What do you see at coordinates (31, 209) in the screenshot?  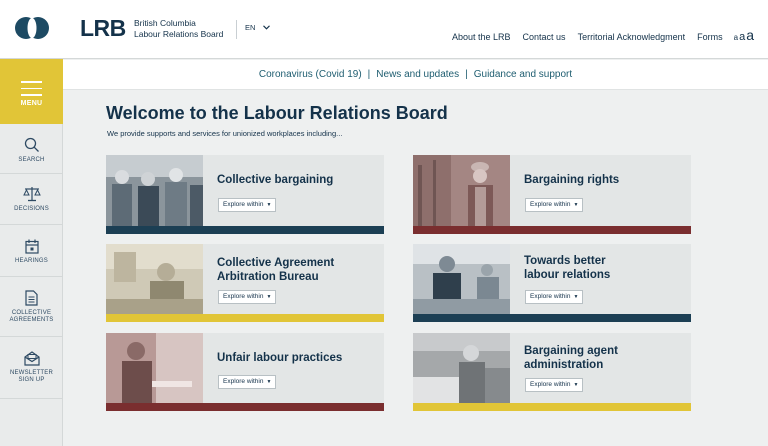 I see `sidebar-item-label: DECISIONS` at bounding box center [31, 209].